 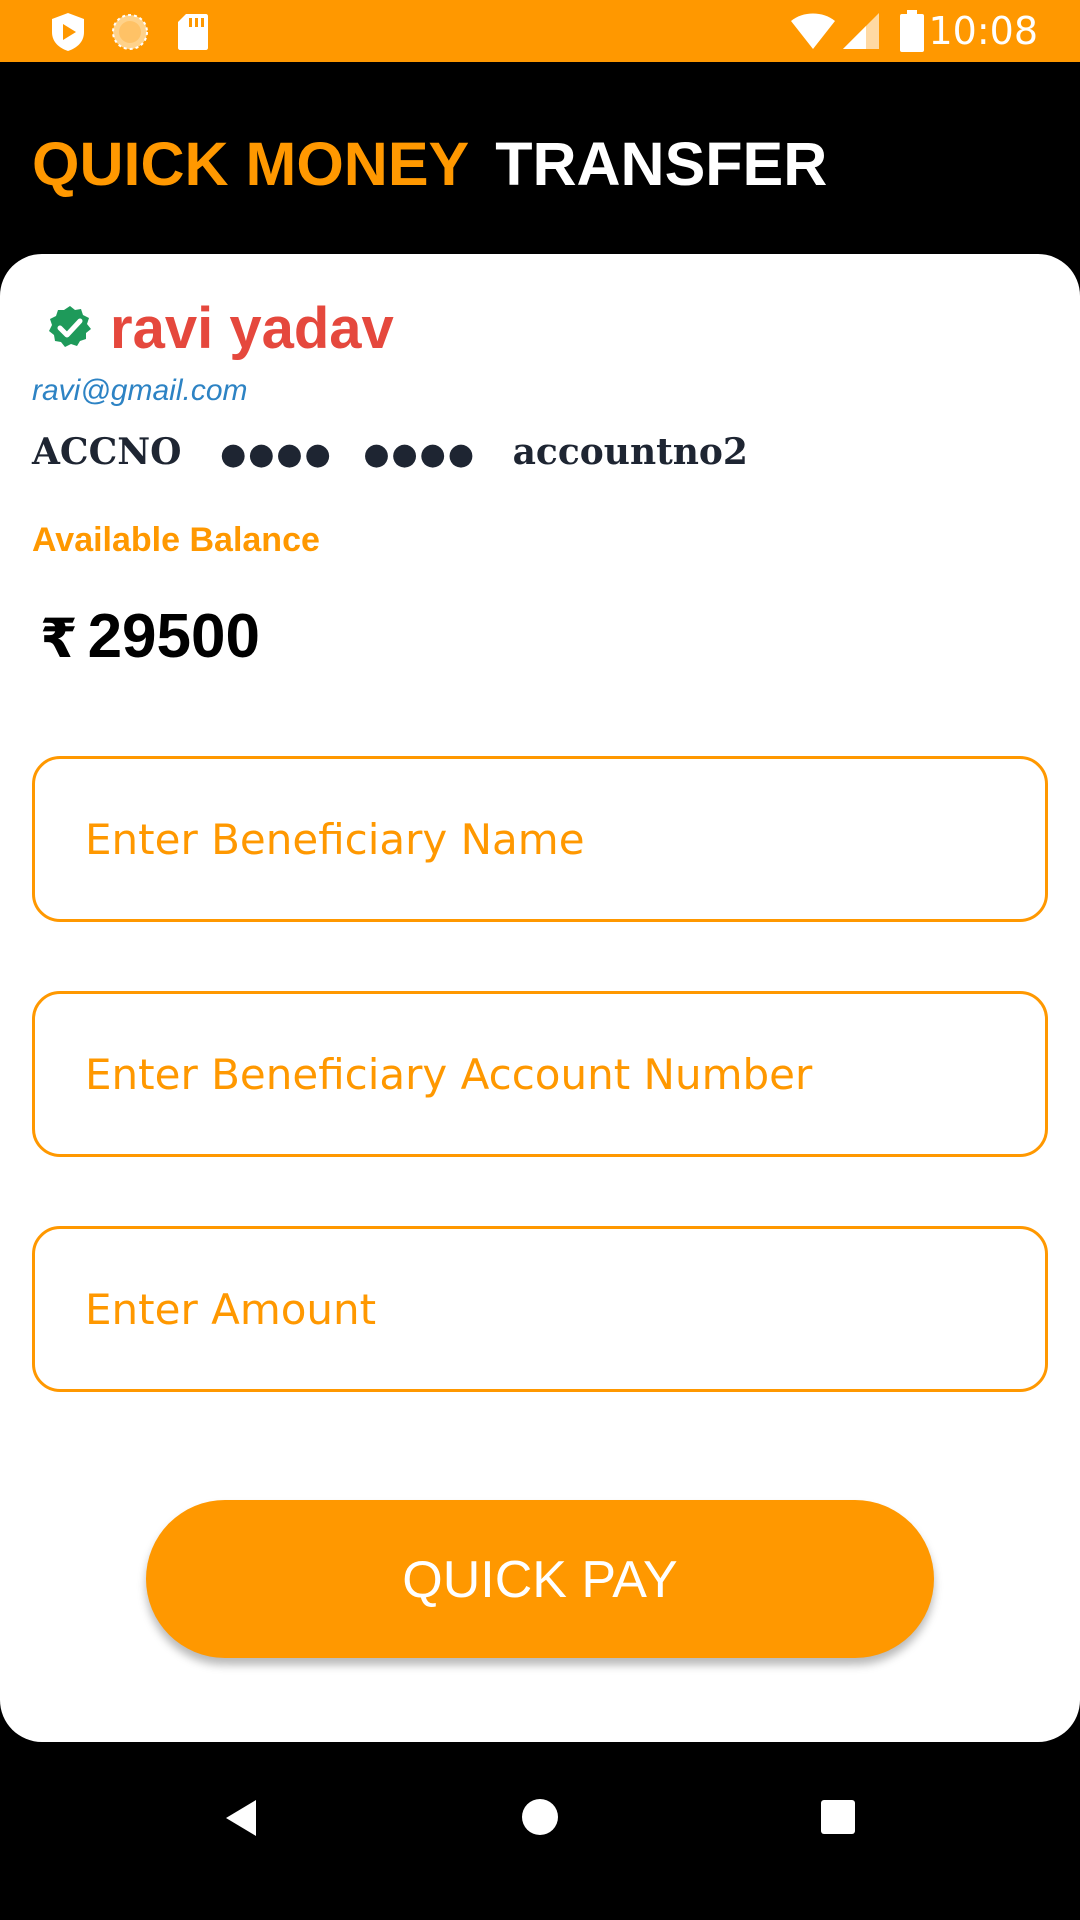 I want to click on amount-input, so click(x=545, y=1309).